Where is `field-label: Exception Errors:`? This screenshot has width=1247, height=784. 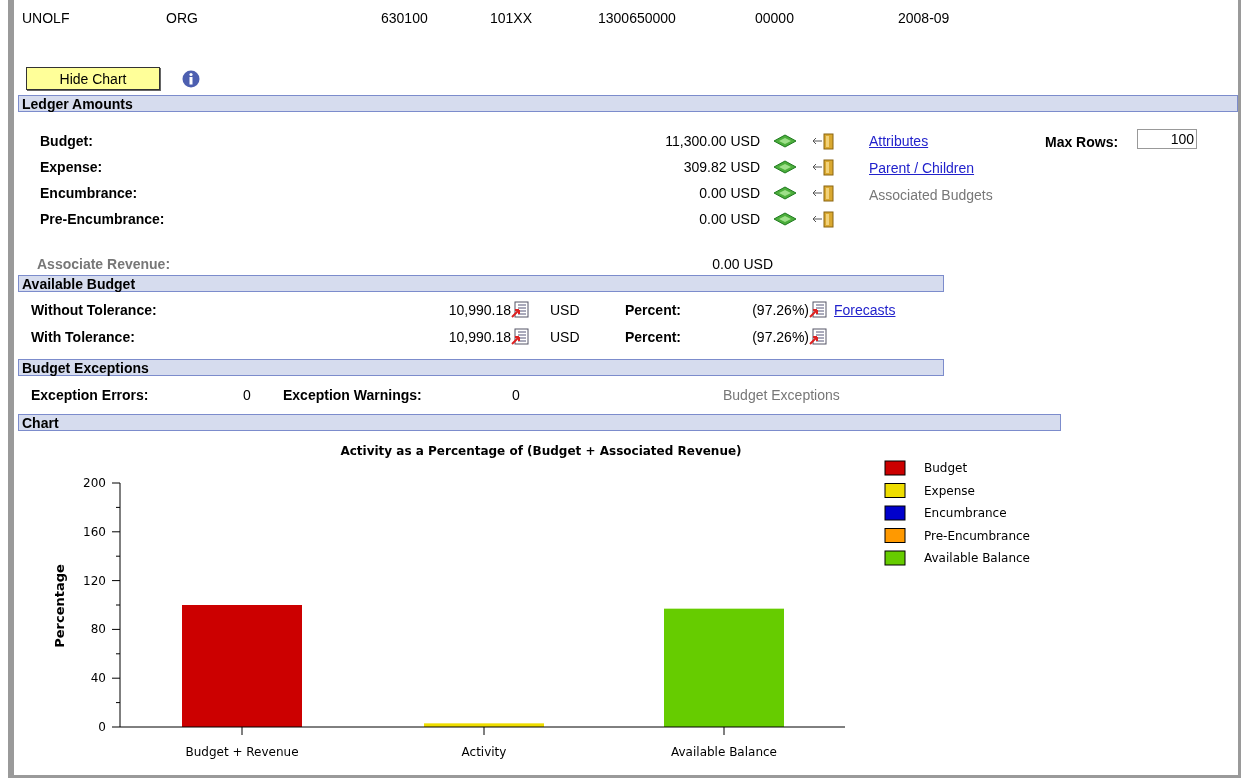 field-label: Exception Errors: is located at coordinates (90, 395).